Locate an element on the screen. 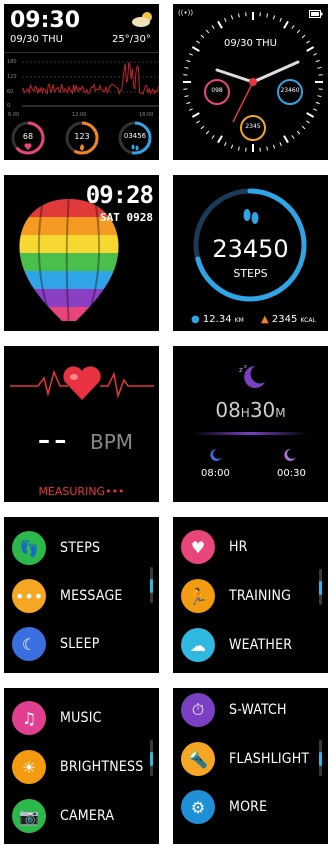 Image resolution: width=332 pixels, height=846 pixels. menu-item-brightness: ☀ BRIGHTNESS is located at coordinates (77, 767).